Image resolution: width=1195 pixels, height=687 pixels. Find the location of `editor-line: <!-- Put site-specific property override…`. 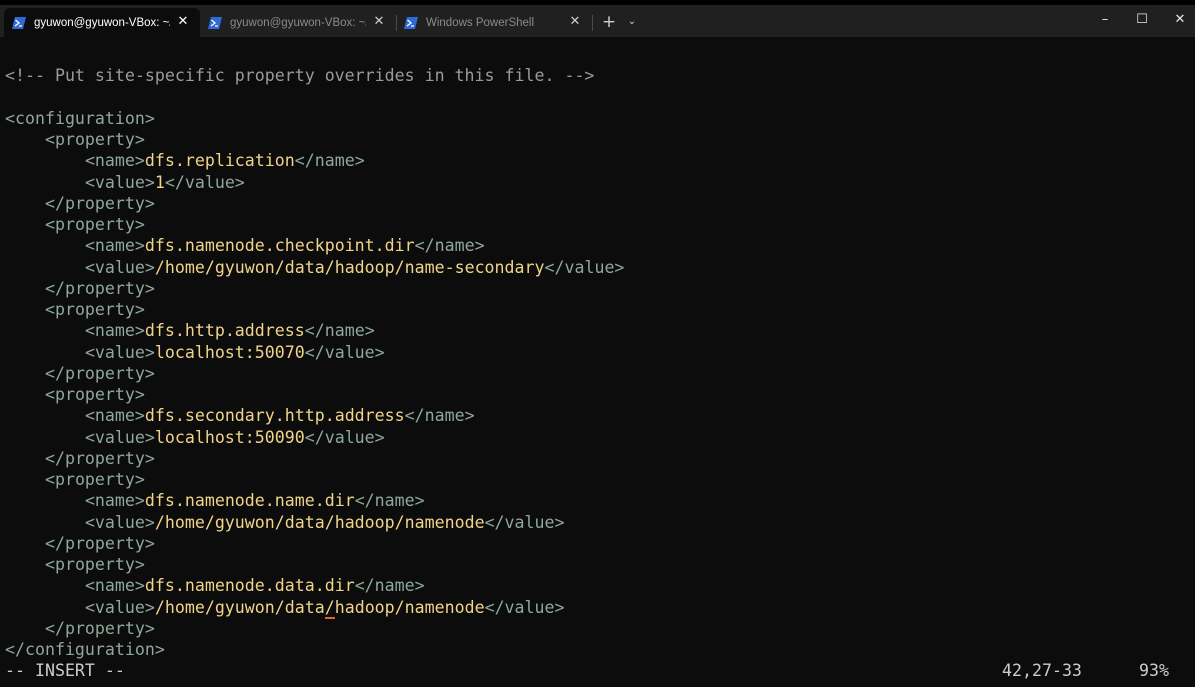

editor-line: <!-- Put site-specific property override… is located at coordinates (300, 75).